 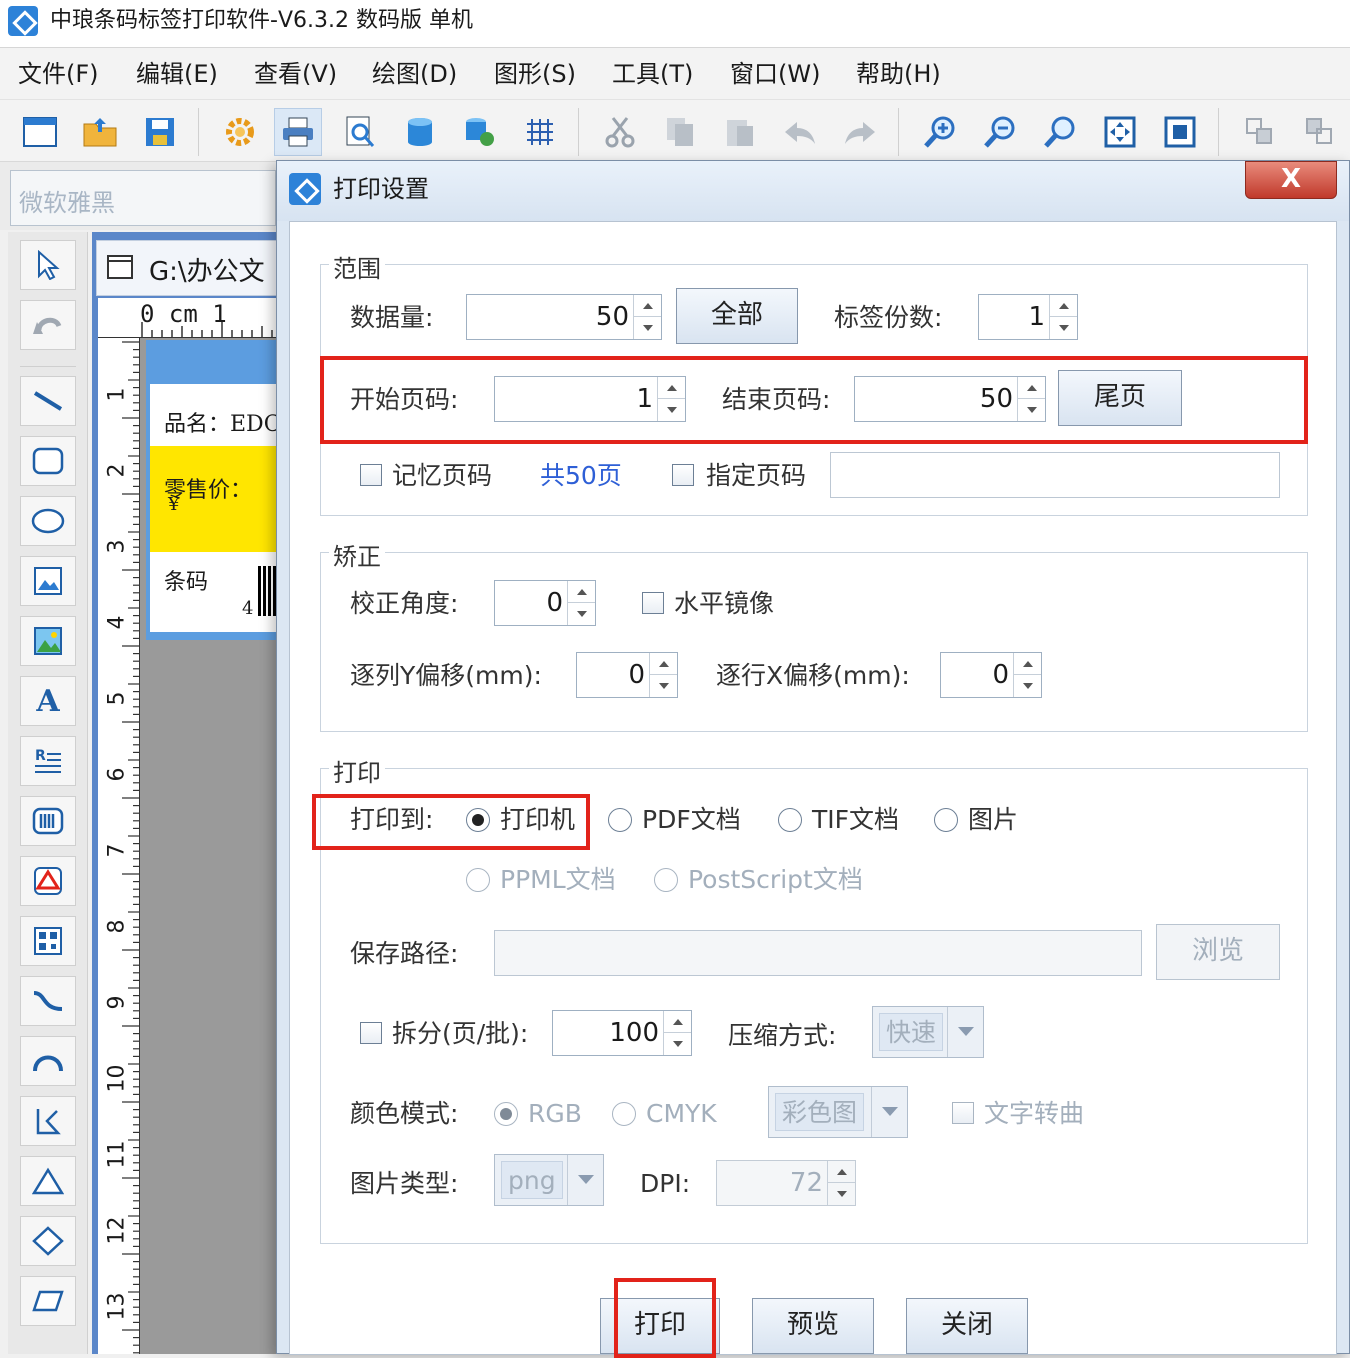 I want to click on settings-icon, so click(x=240, y=132).